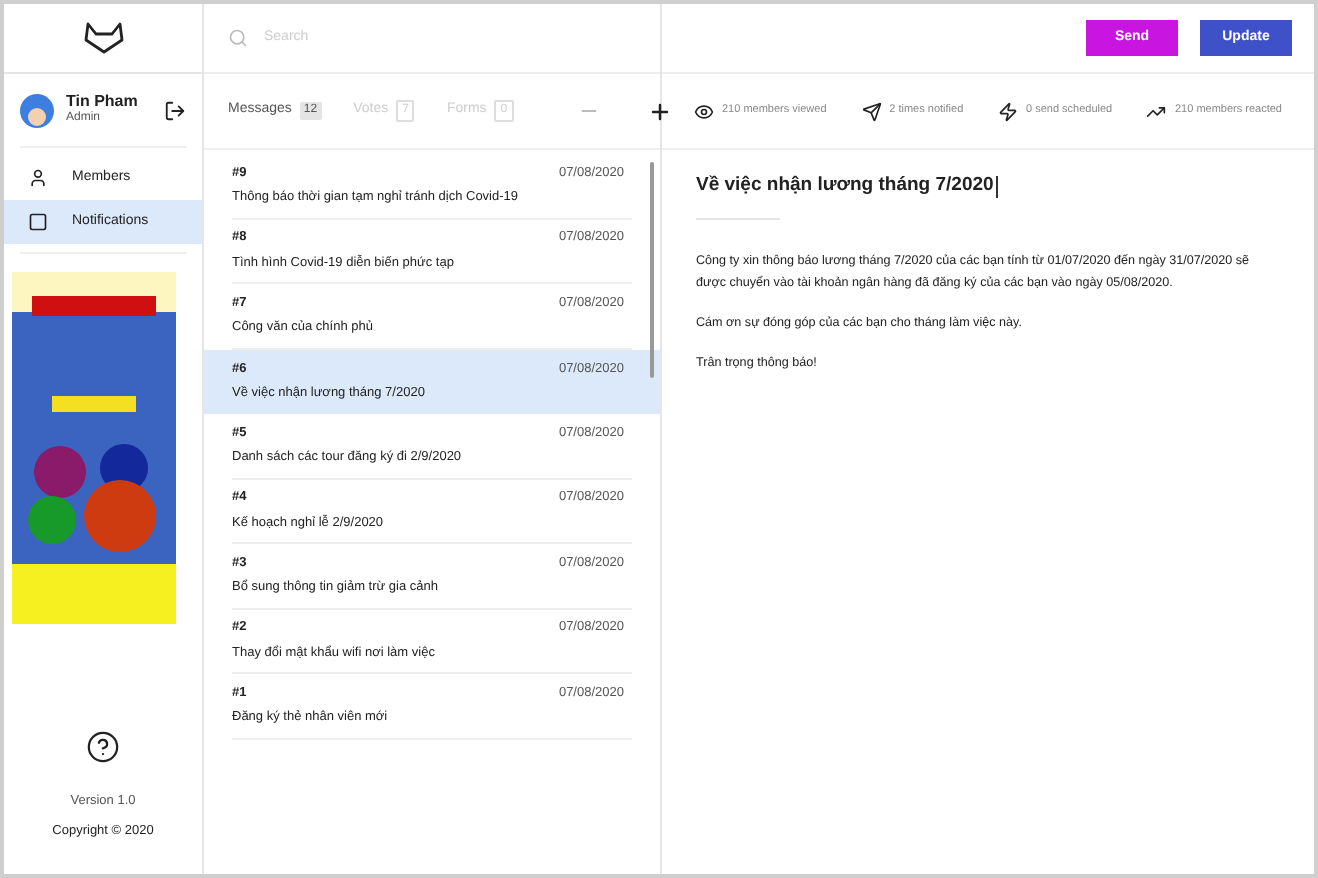  Describe the element at coordinates (238, 38) in the screenshot. I see `search-icon` at that location.